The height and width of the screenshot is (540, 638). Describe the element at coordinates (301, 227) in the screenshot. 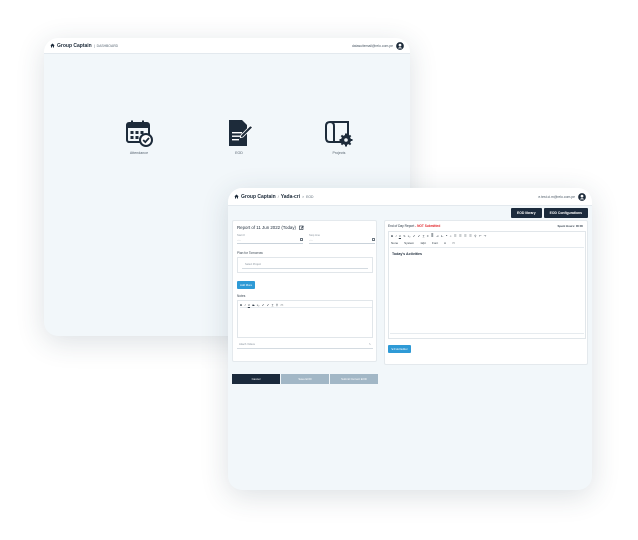

I see `calendar-edit-icon` at that location.